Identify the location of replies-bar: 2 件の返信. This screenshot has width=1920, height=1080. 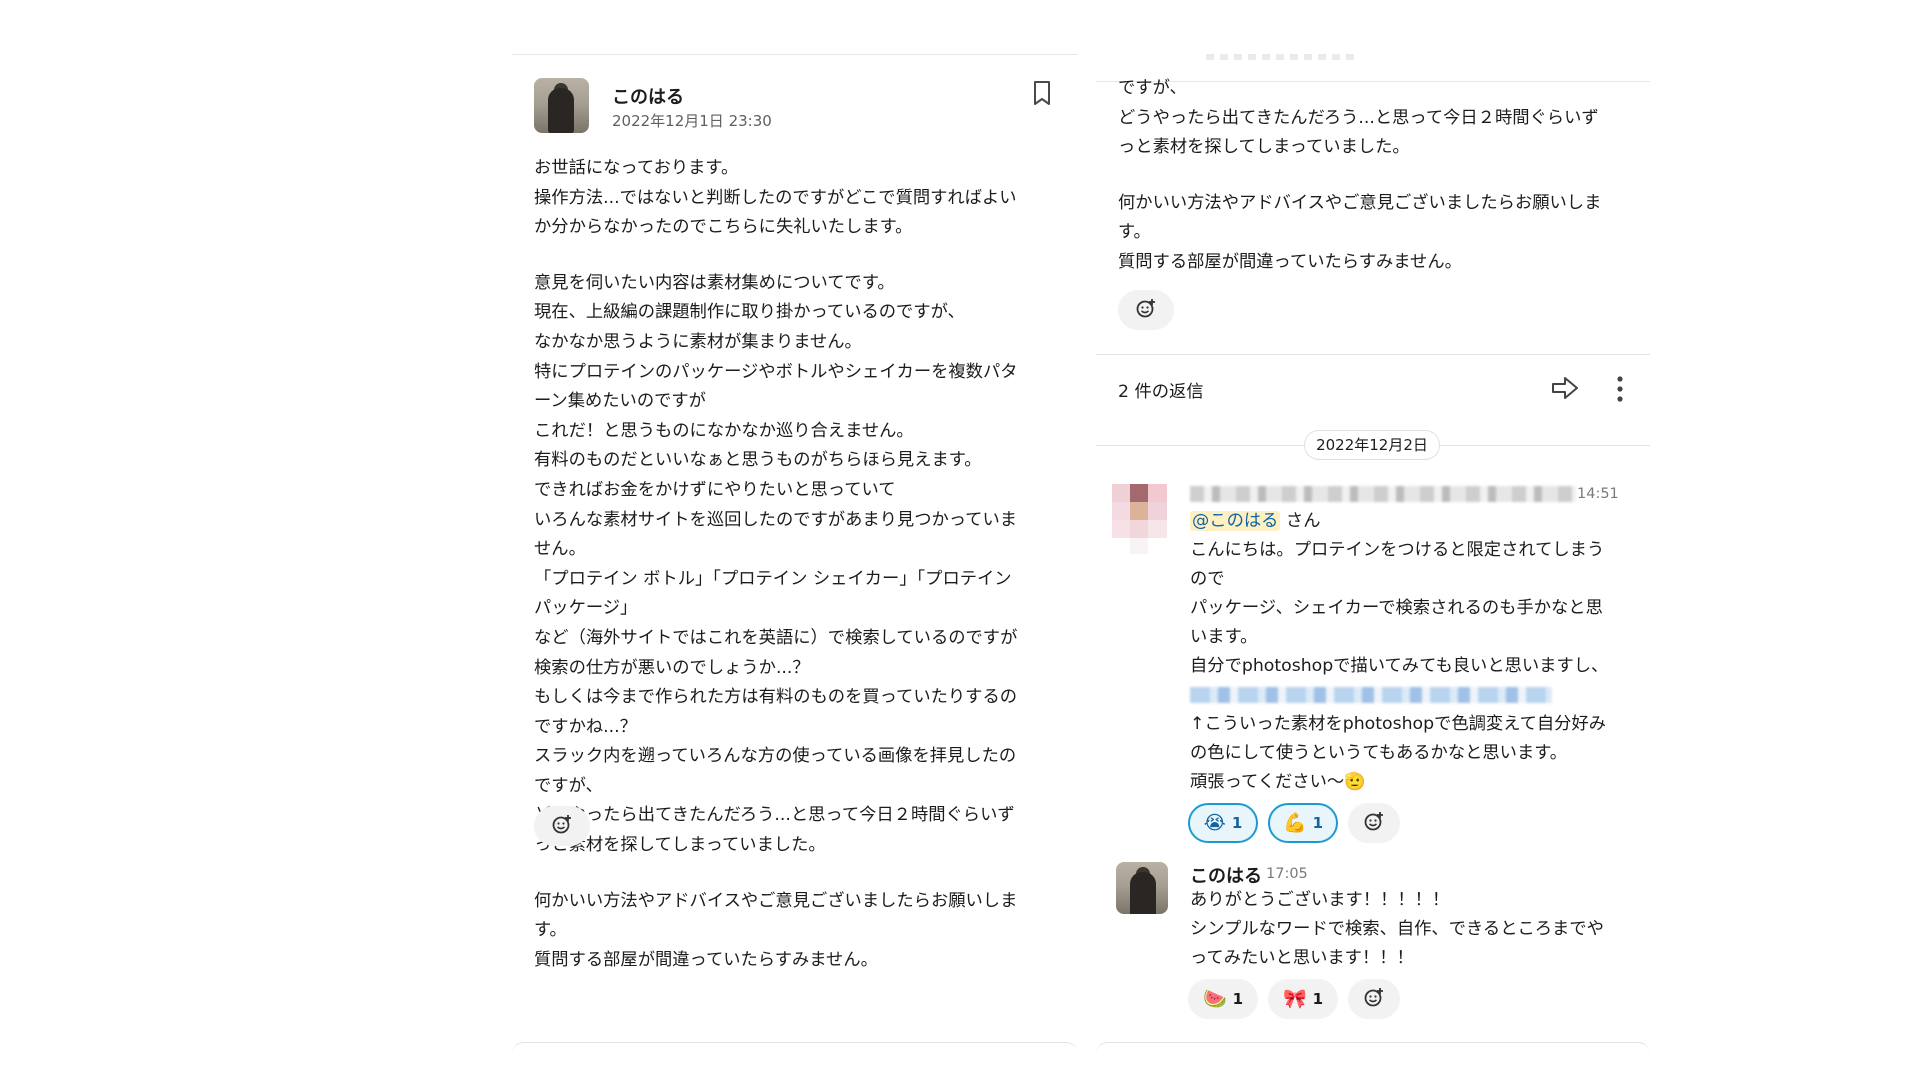
(1373, 388).